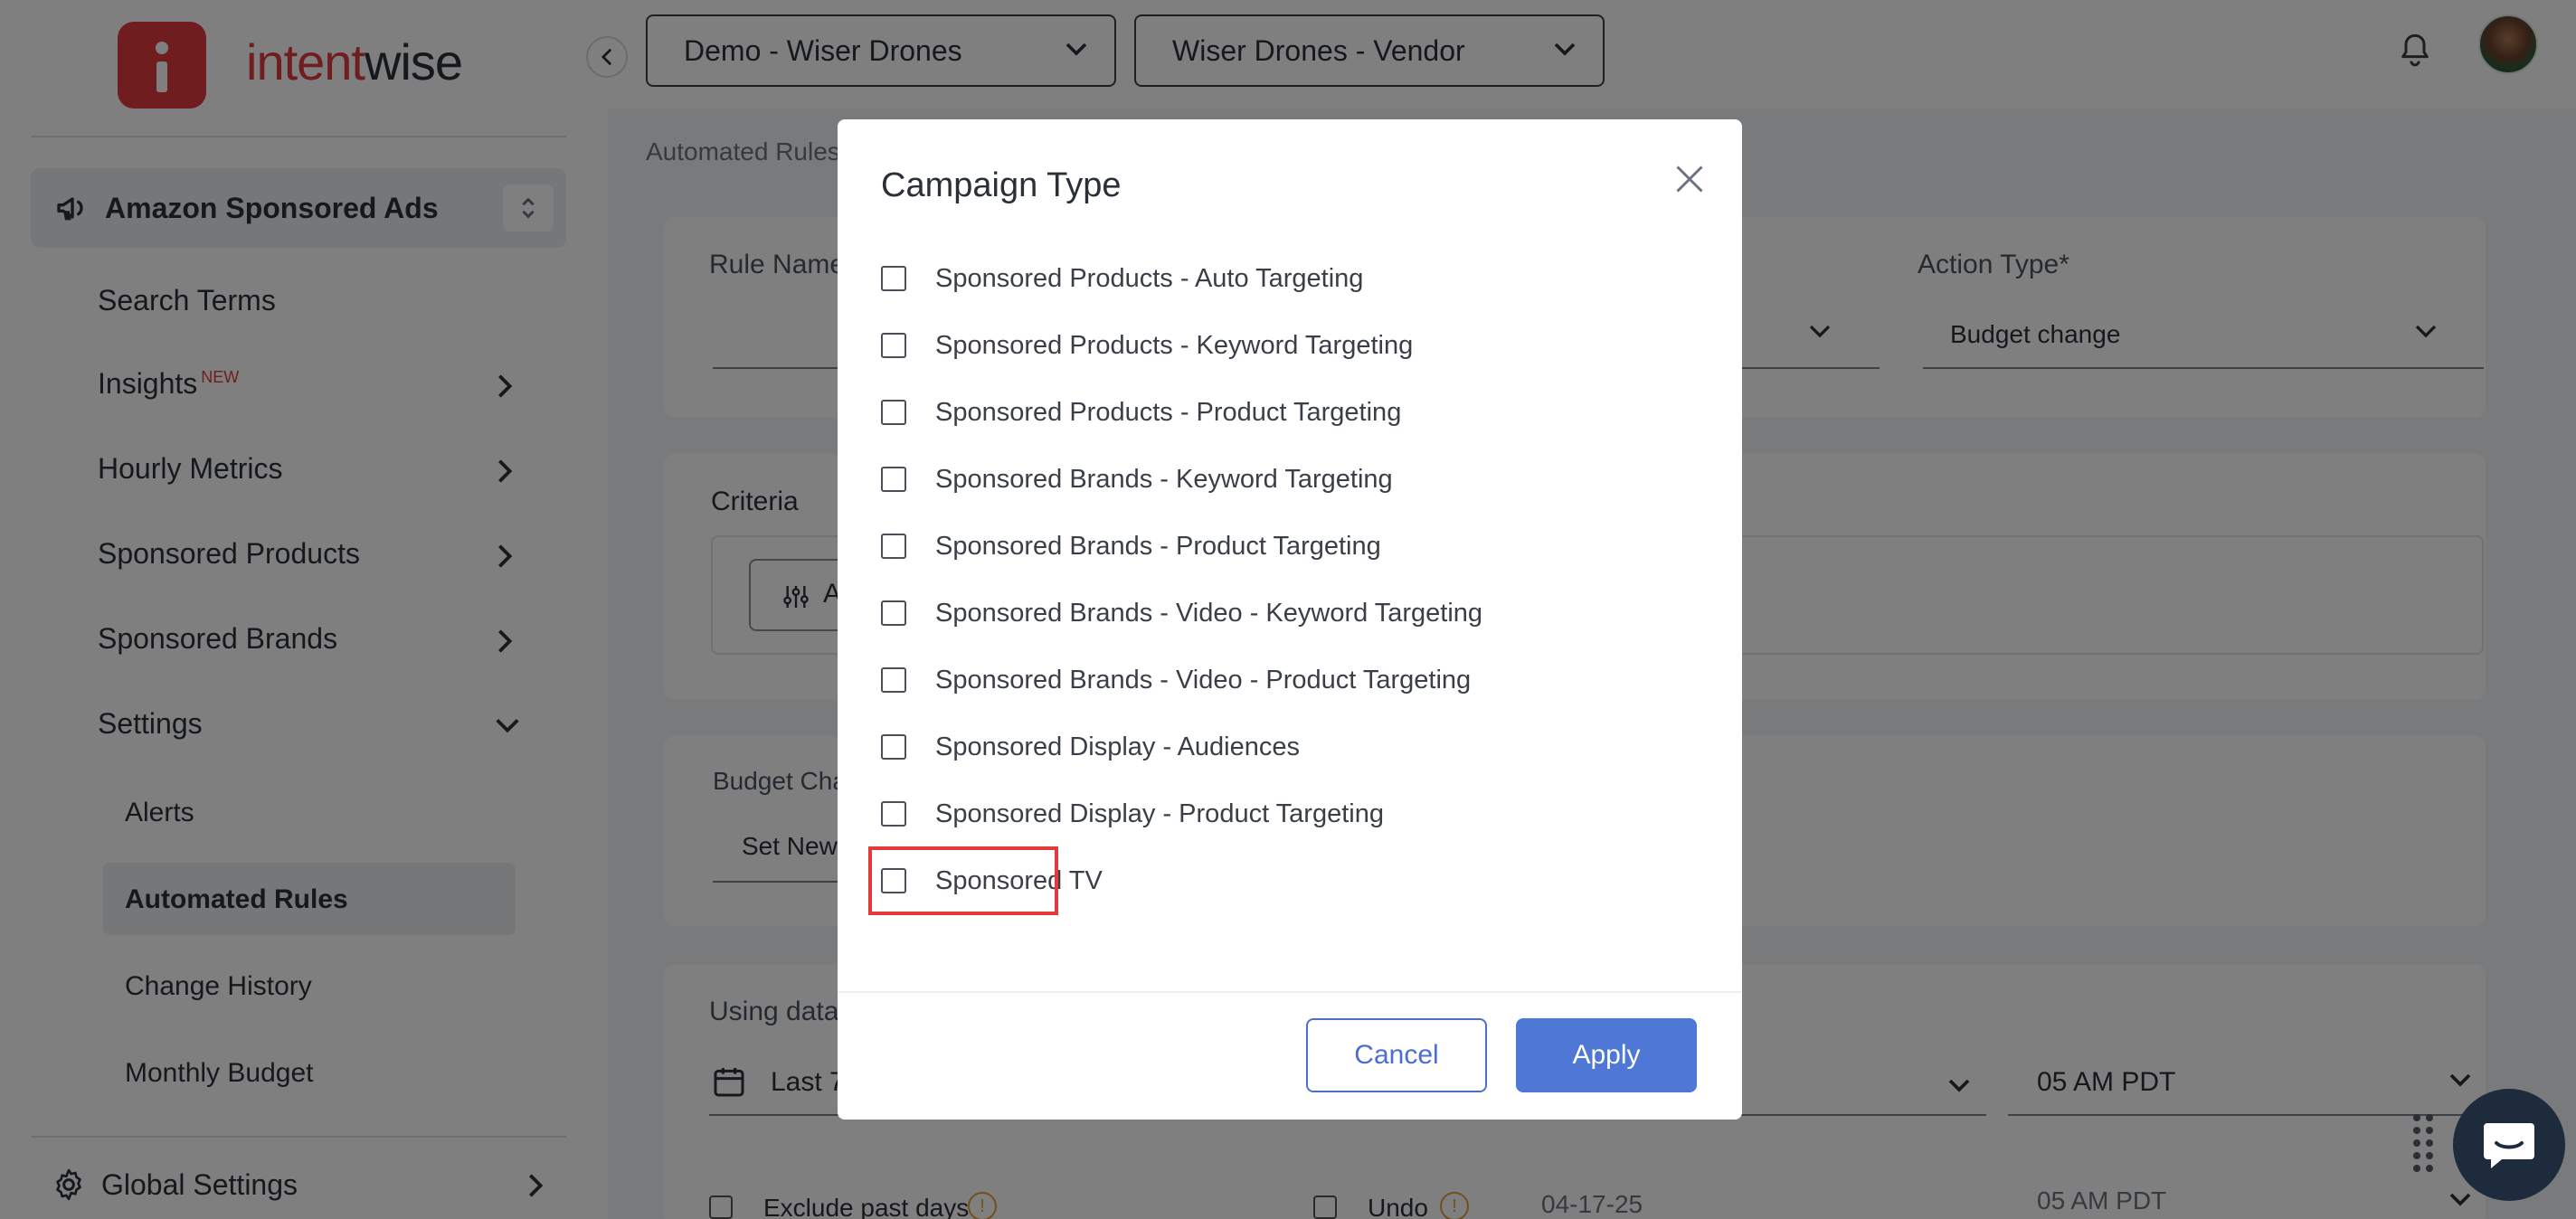  What do you see at coordinates (963, 880) in the screenshot?
I see `highlight-box` at bounding box center [963, 880].